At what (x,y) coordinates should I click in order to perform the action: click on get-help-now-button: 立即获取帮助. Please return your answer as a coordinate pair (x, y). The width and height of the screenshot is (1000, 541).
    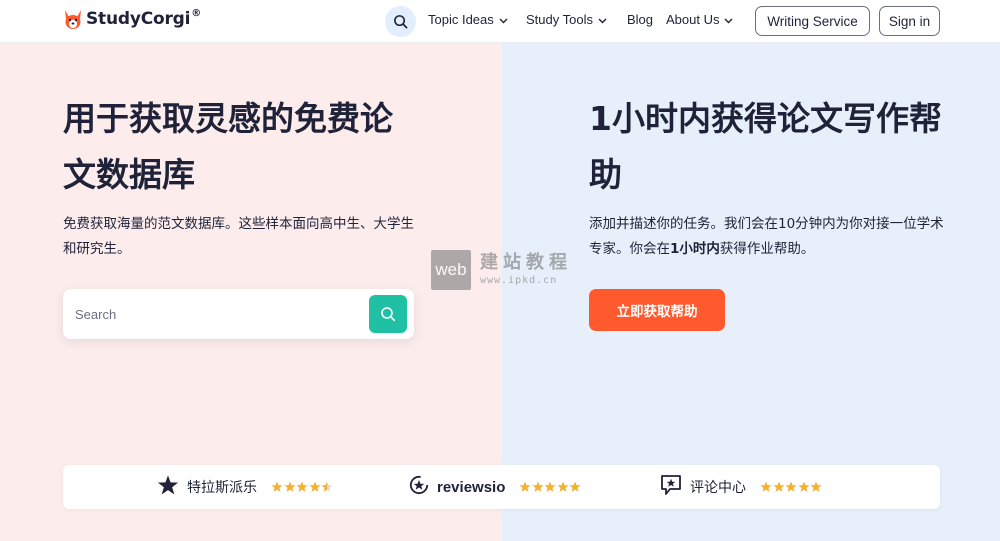
    Looking at the image, I should click on (657, 310).